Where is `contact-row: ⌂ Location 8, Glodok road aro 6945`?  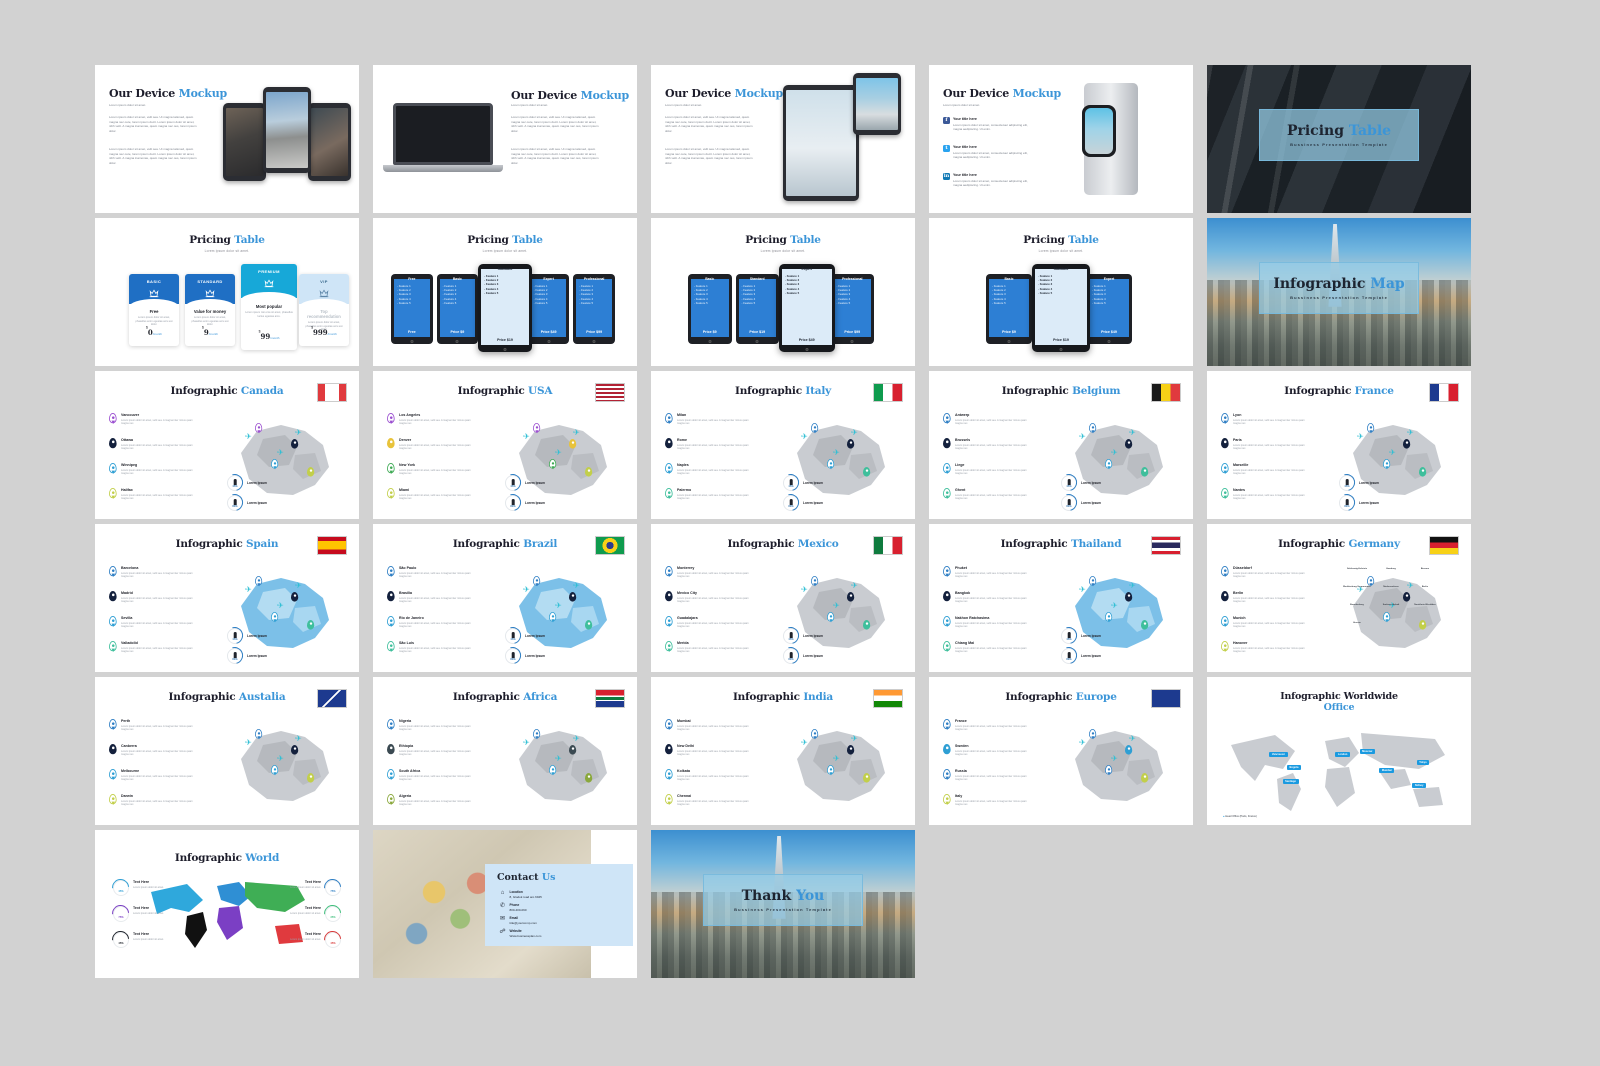
contact-row: ⌂ Location 8, Glodok road aro 6945 is located at coordinates (559, 894).